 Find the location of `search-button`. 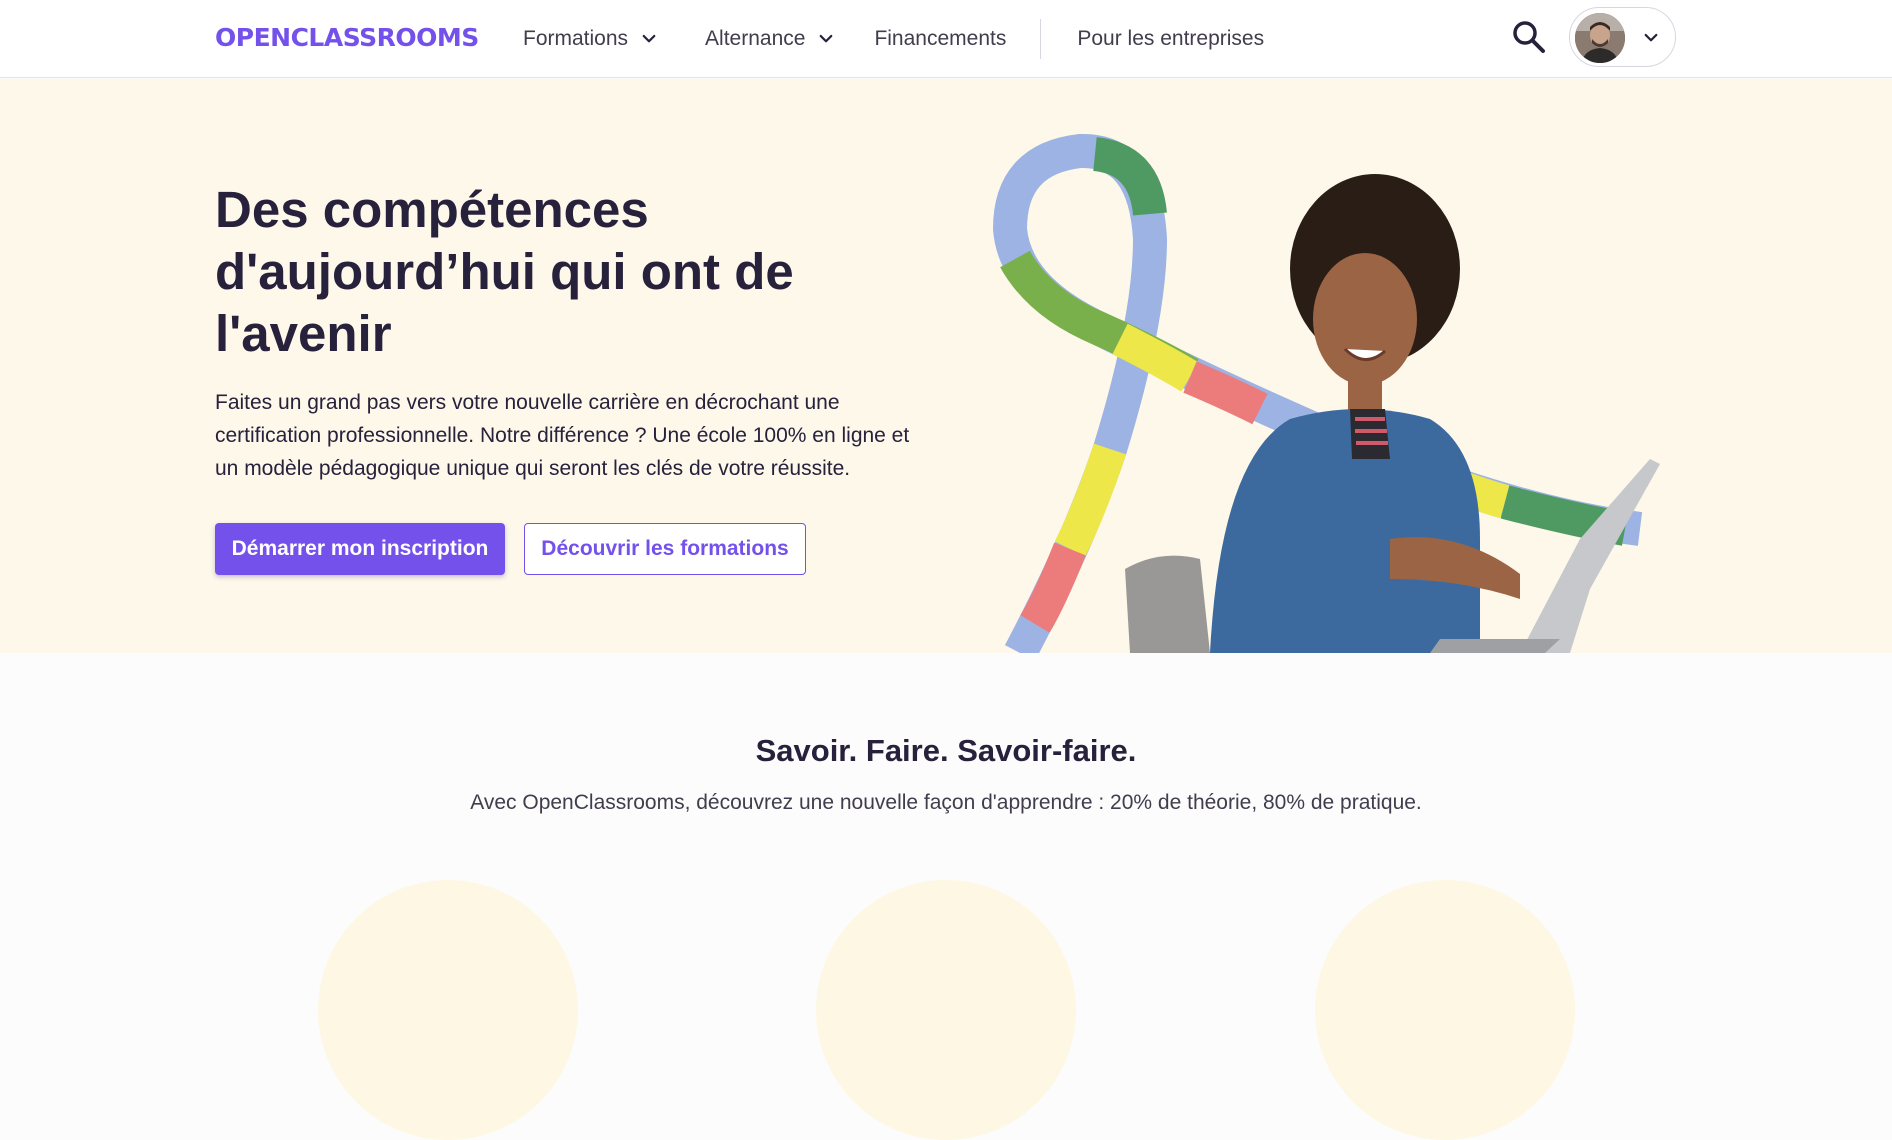

search-button is located at coordinates (1529, 37).